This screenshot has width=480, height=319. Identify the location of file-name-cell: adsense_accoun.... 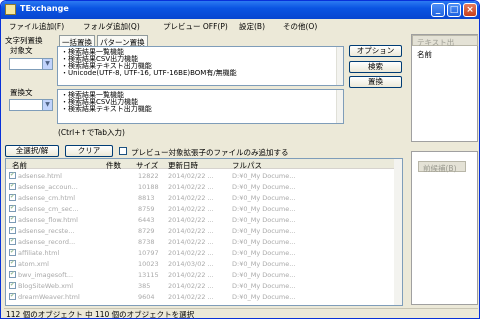
(48, 187).